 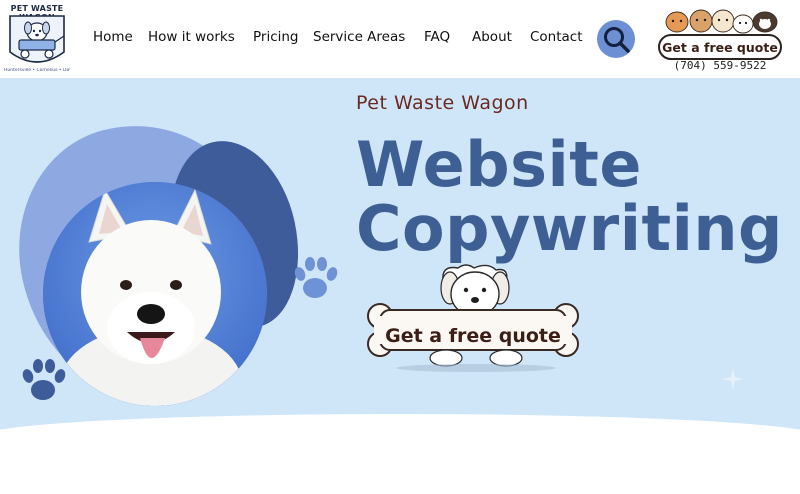 I want to click on nav-faq: FAQ, so click(x=437, y=37).